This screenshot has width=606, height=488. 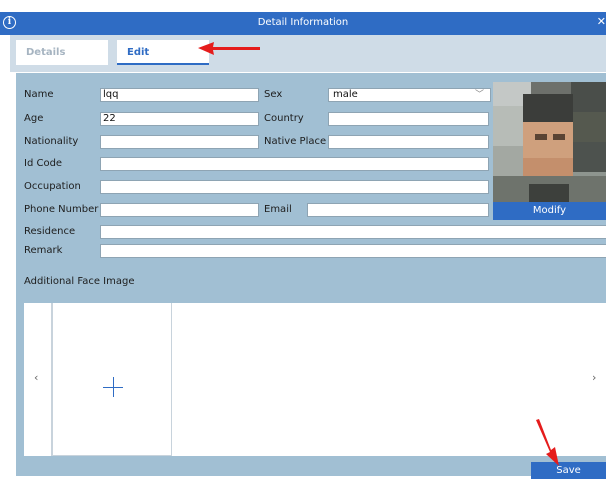 What do you see at coordinates (278, 209) in the screenshot?
I see `email-label: Email` at bounding box center [278, 209].